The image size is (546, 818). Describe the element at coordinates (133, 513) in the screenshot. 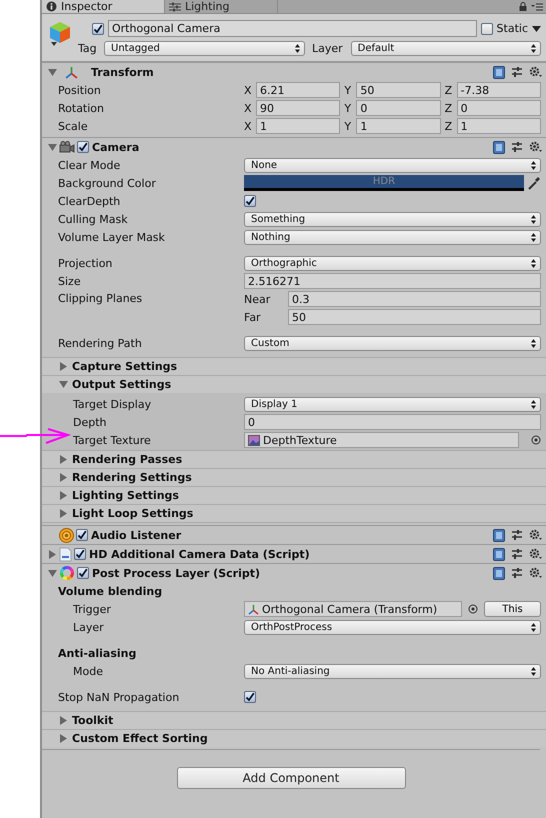

I see `foldout-title: Light Loop Settings` at that location.